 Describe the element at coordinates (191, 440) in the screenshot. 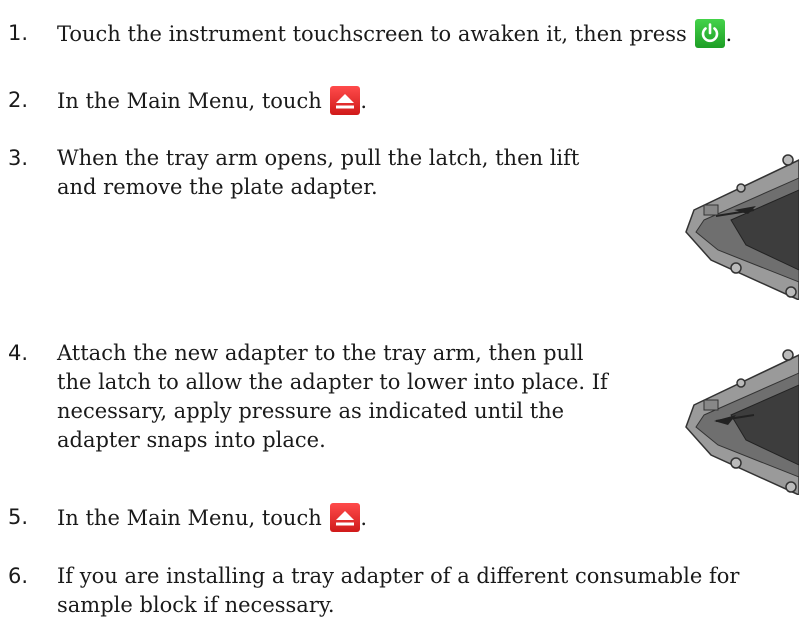

I see `step-line: adapter snaps into place.` at that location.